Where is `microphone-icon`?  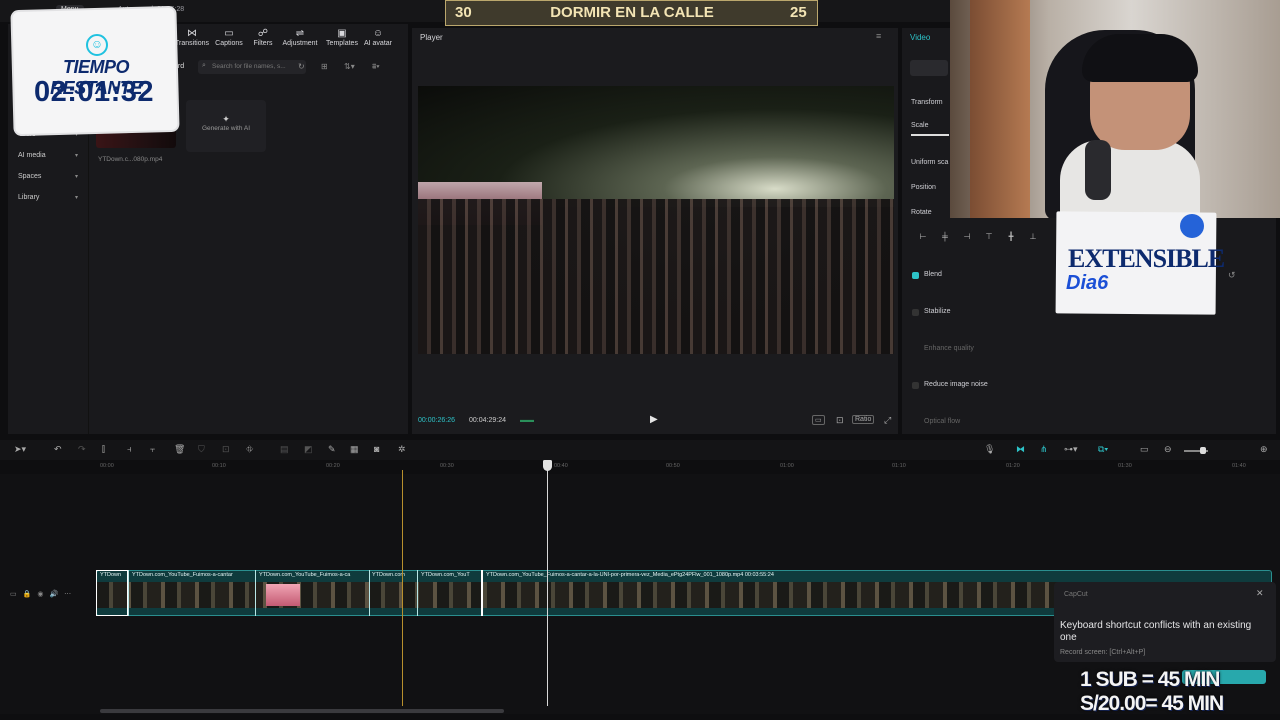 microphone-icon is located at coordinates (1098, 170).